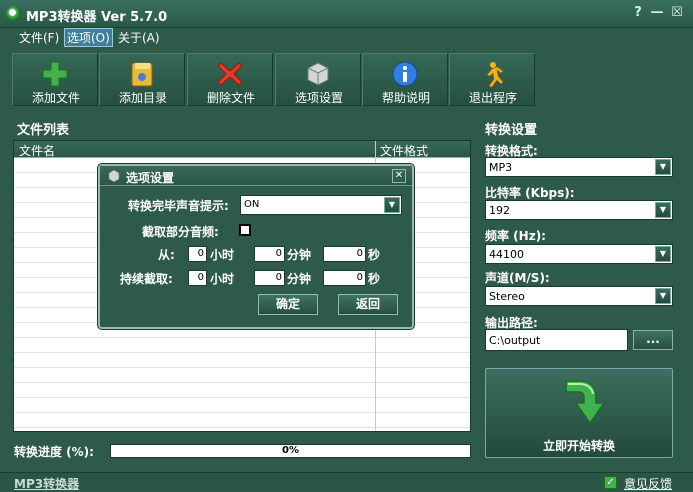  I want to click on from-minutes-value: 0, so click(278, 253).